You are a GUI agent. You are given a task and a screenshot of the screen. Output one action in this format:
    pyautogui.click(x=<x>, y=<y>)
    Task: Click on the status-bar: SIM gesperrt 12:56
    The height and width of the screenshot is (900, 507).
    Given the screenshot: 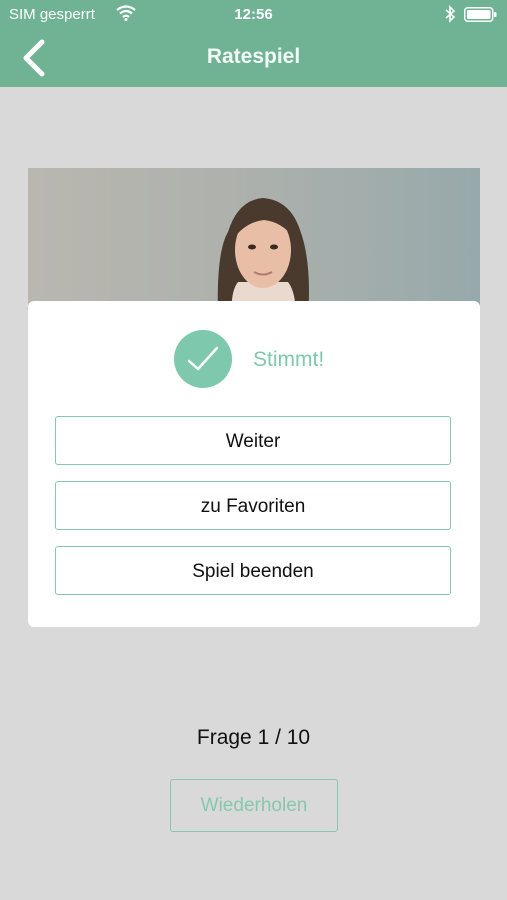 What is the action you would take?
    pyautogui.click(x=253, y=15)
    